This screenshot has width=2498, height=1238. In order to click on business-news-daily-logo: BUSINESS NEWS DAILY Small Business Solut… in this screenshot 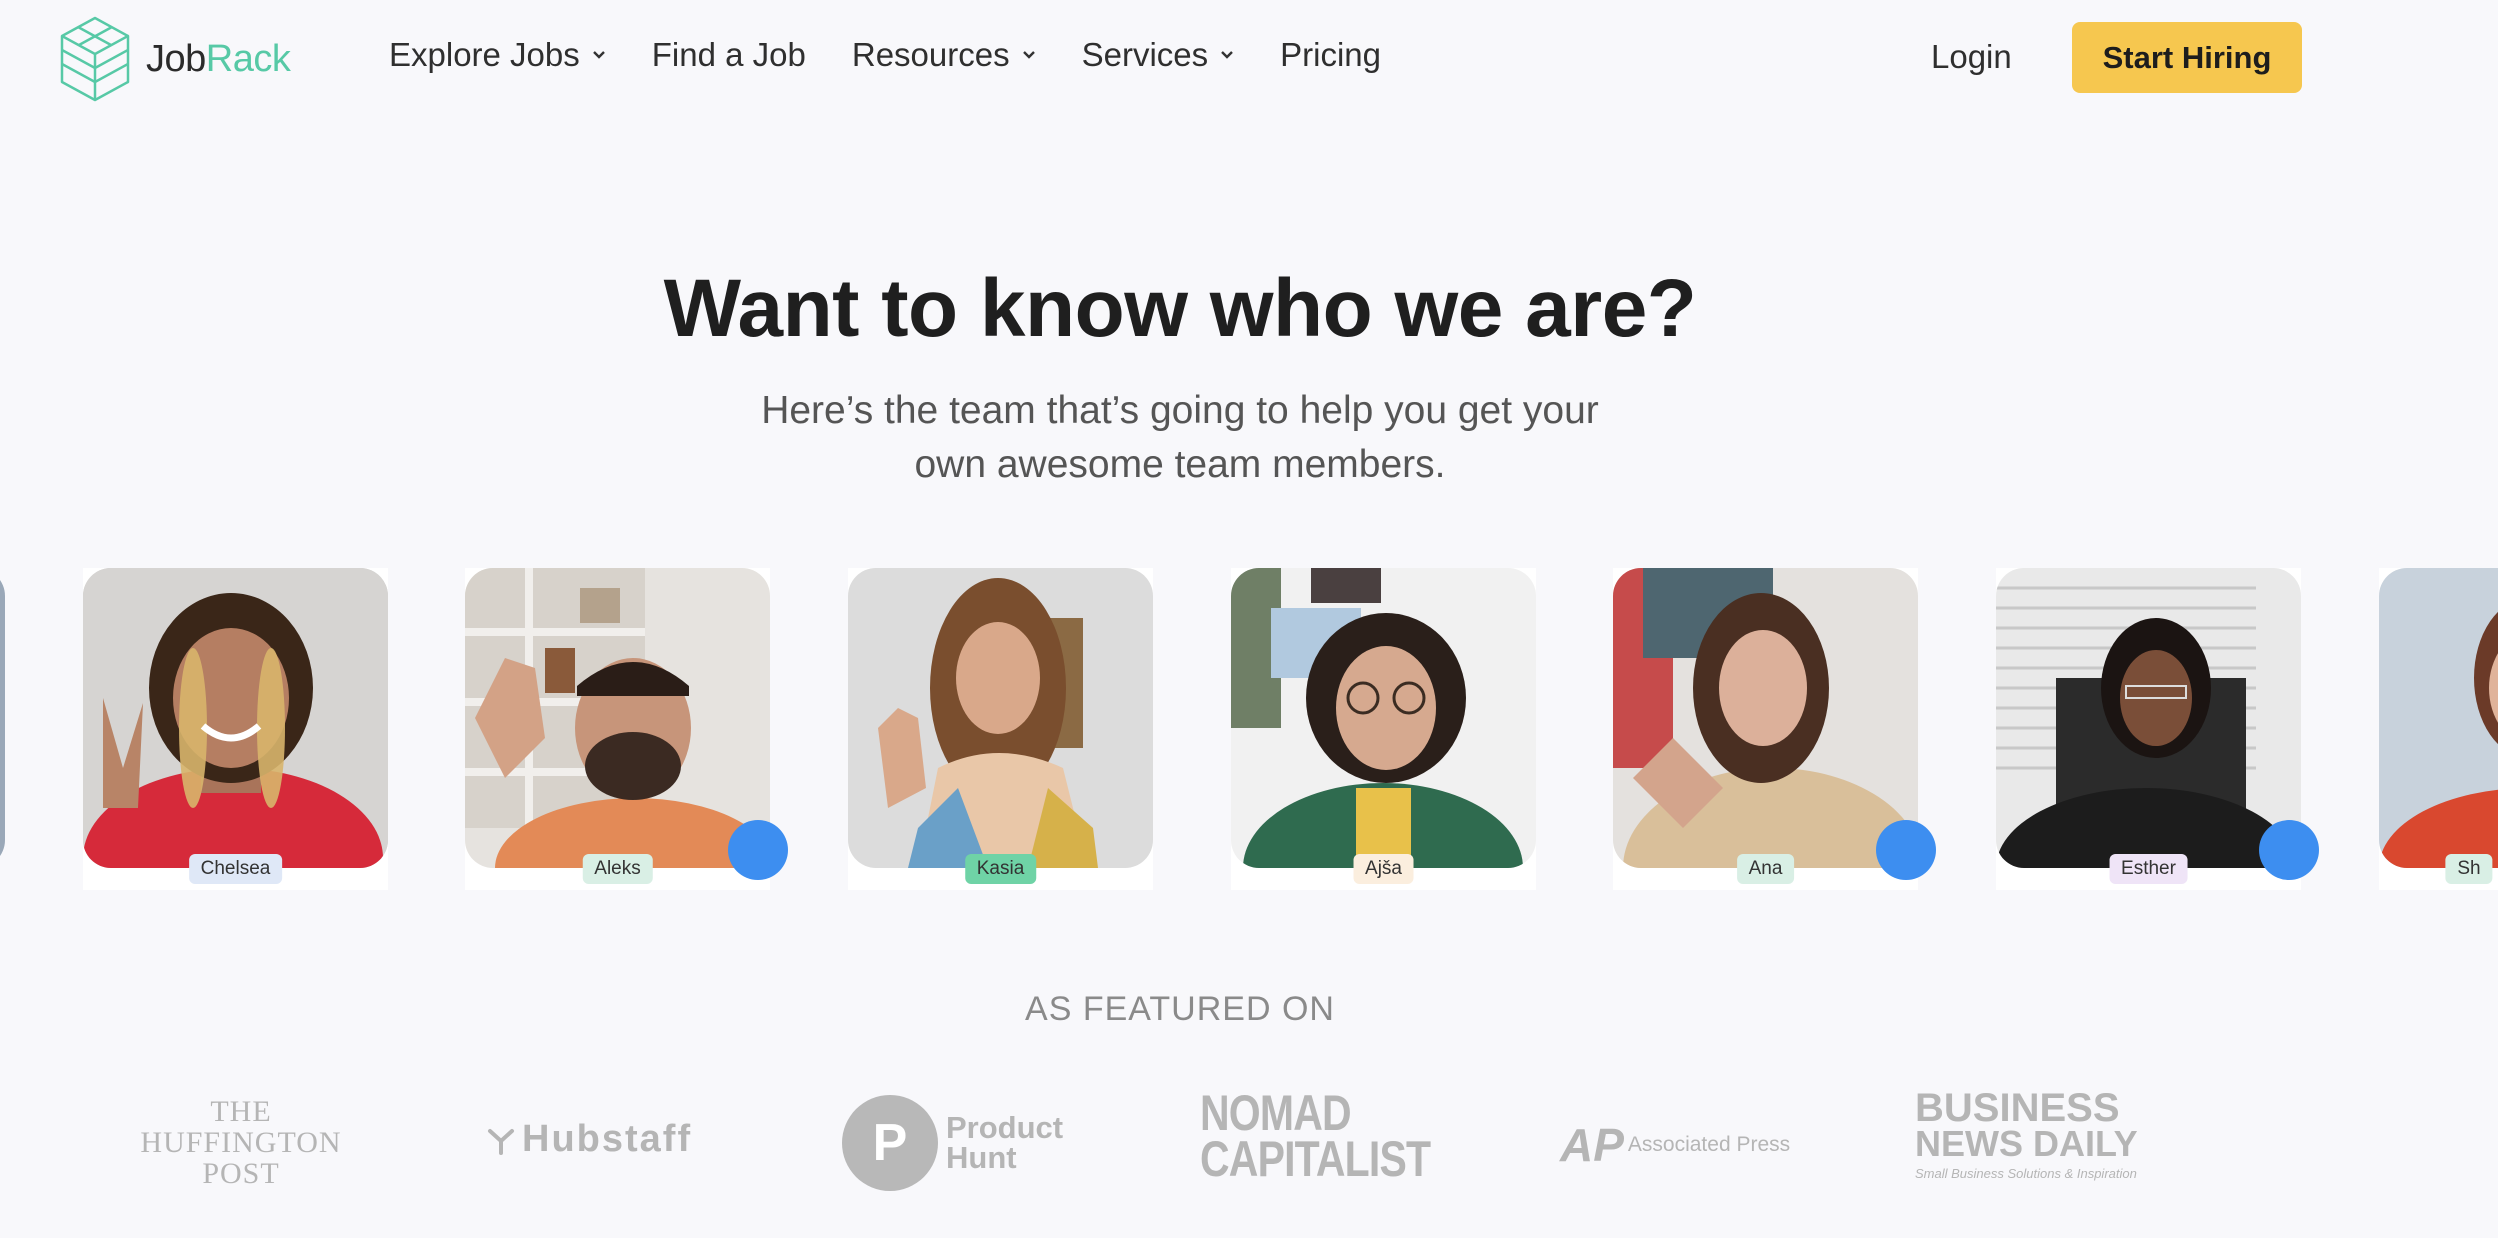, I will do `click(2026, 1133)`.